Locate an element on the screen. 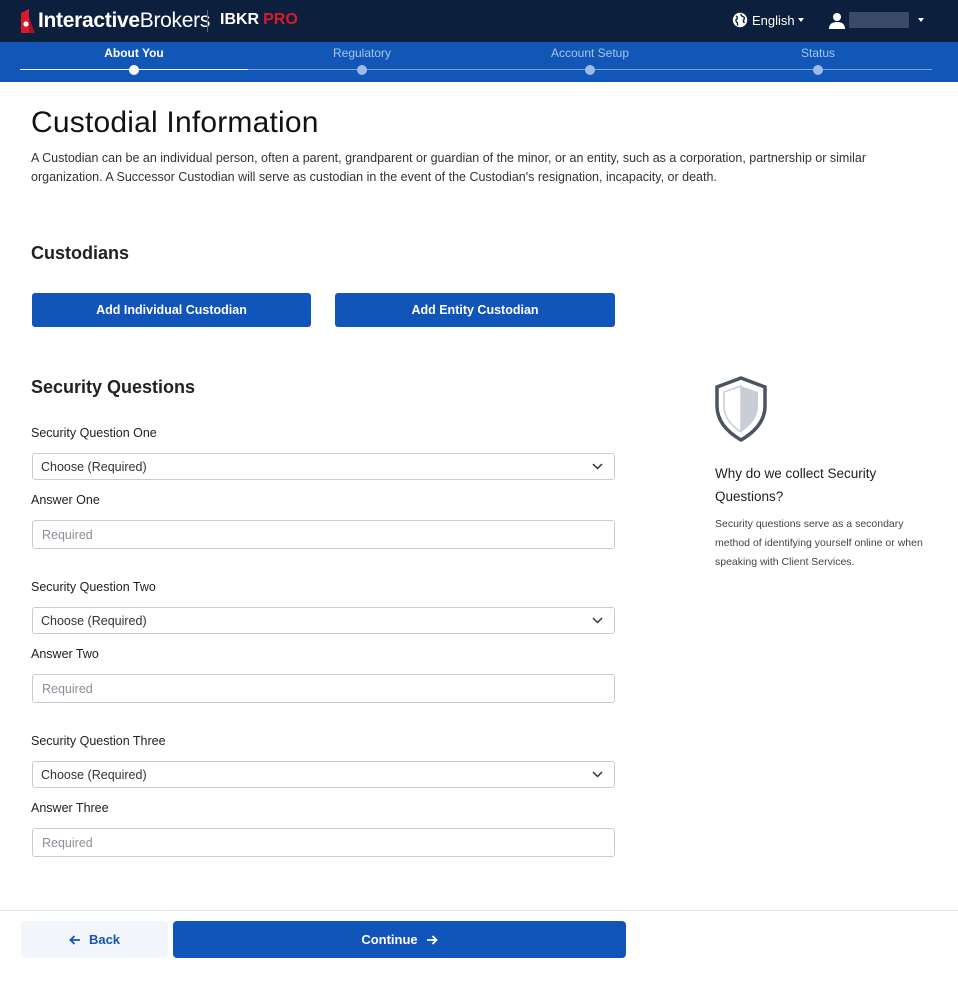 The height and width of the screenshot is (988, 958). product-name: IBKR PRO is located at coordinates (259, 19).